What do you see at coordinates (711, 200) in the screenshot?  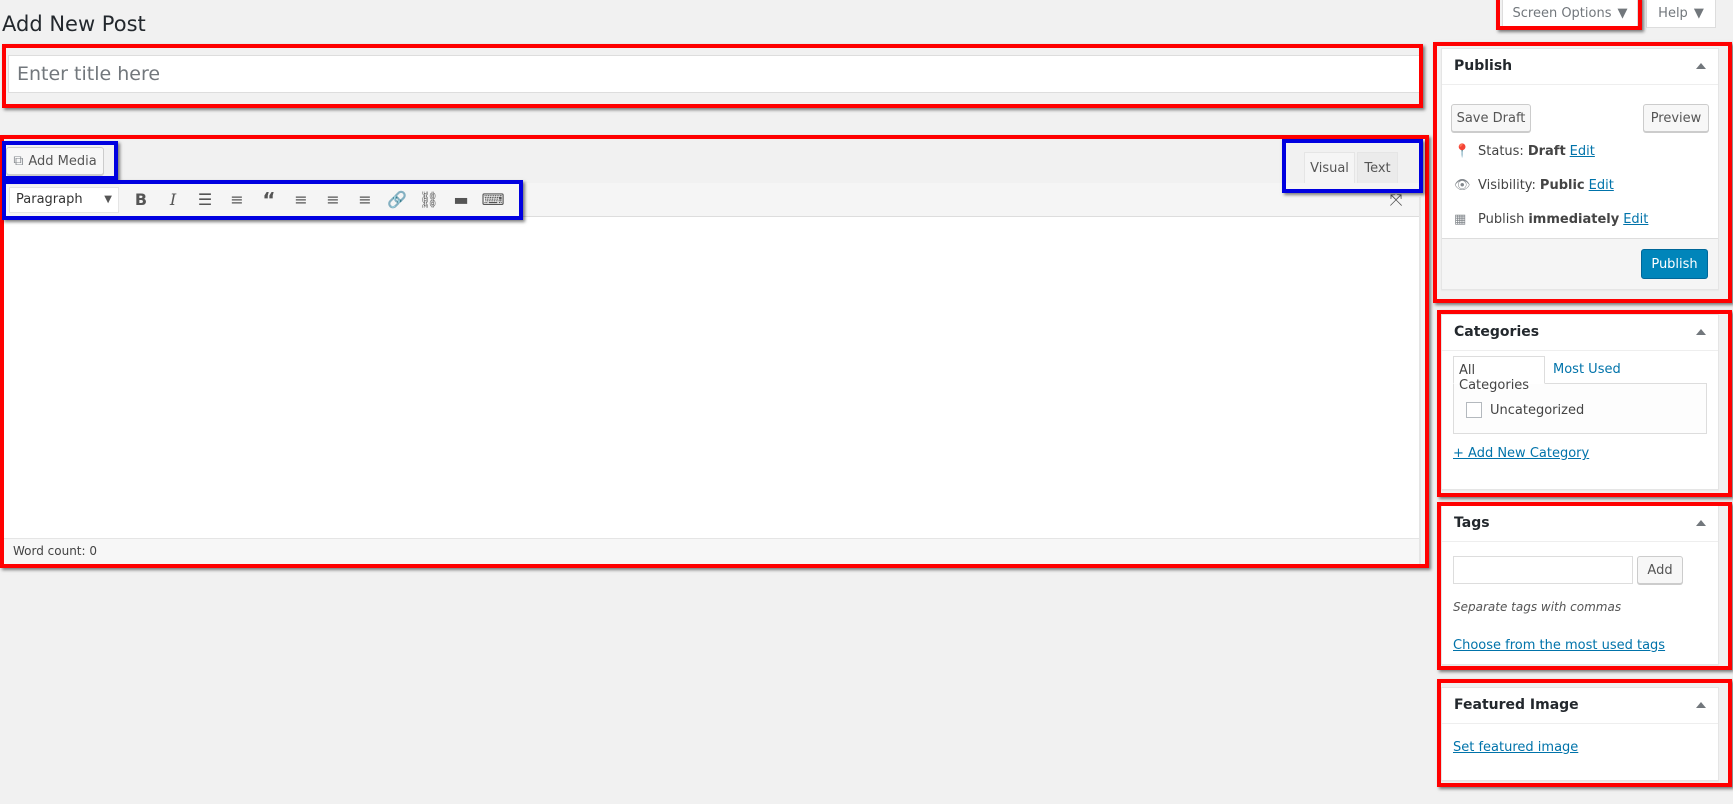 I see `editor-toolbar: Paragraph ▼ B I ☰ ≡ “ ≡ ≡ ≡ 🔗 ⛓ ▬ ⌨ ⤧` at bounding box center [711, 200].